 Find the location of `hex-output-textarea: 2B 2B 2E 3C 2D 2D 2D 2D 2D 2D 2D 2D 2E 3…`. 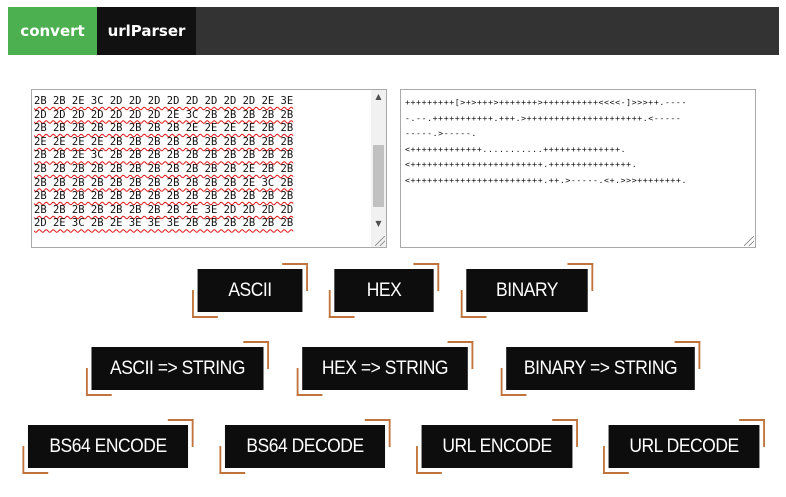

hex-output-textarea: 2B 2B 2E 3C 2D 2D 2D 2D 2D 2D 2D 2D 2E 3… is located at coordinates (209, 168).